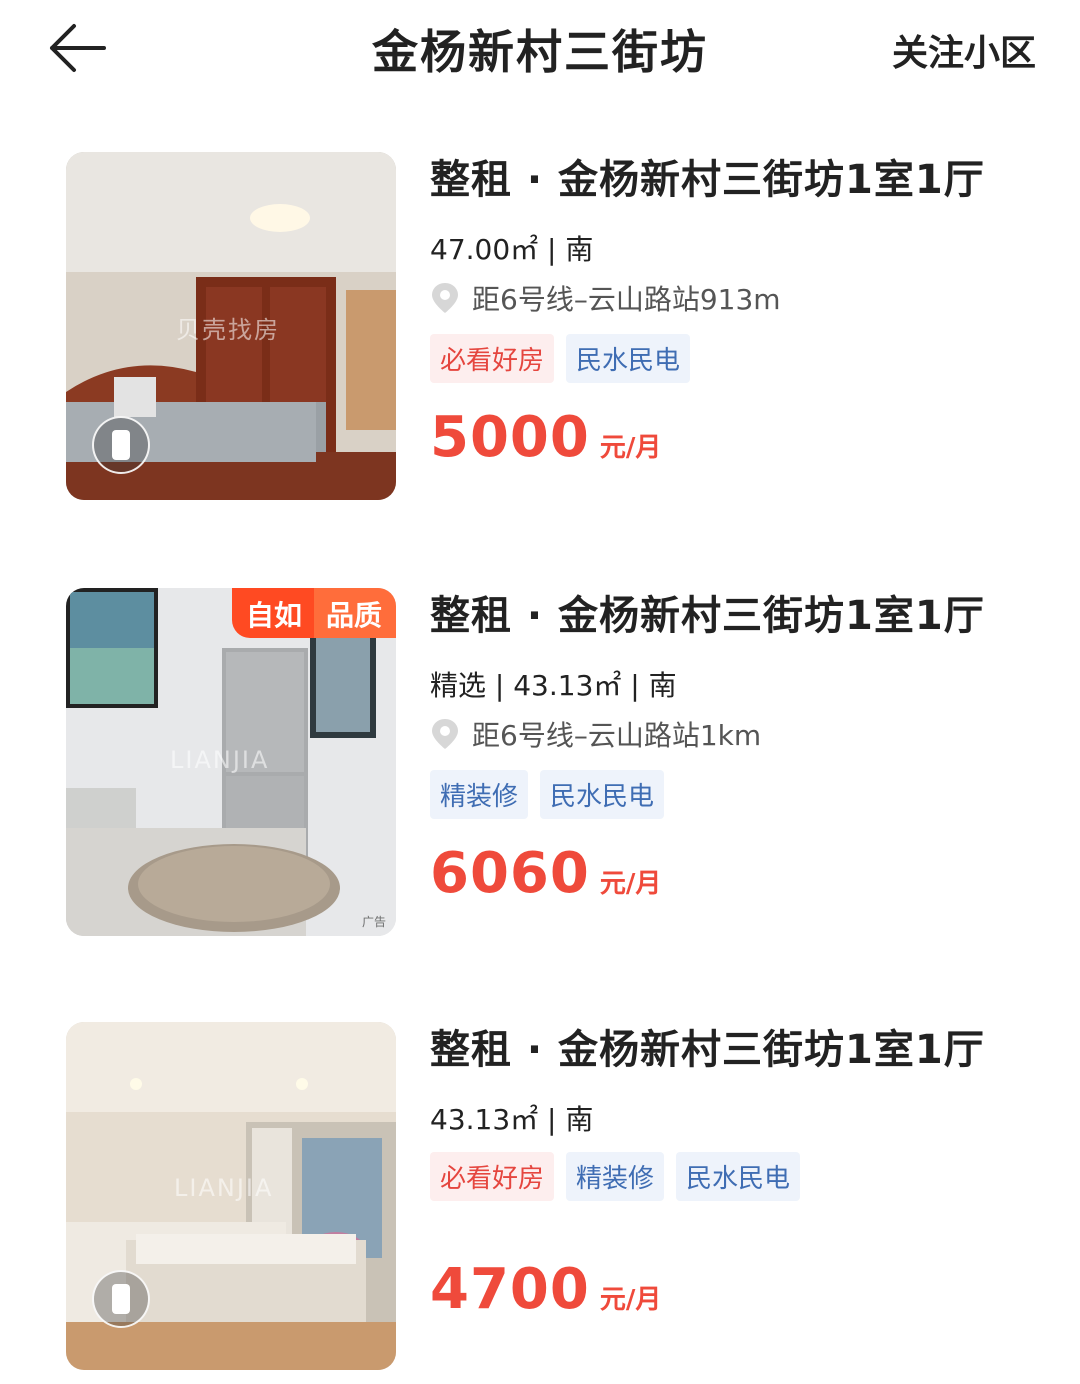  I want to click on listing-meta: 精选 | 43.13㎡ | 南, so click(553, 685).